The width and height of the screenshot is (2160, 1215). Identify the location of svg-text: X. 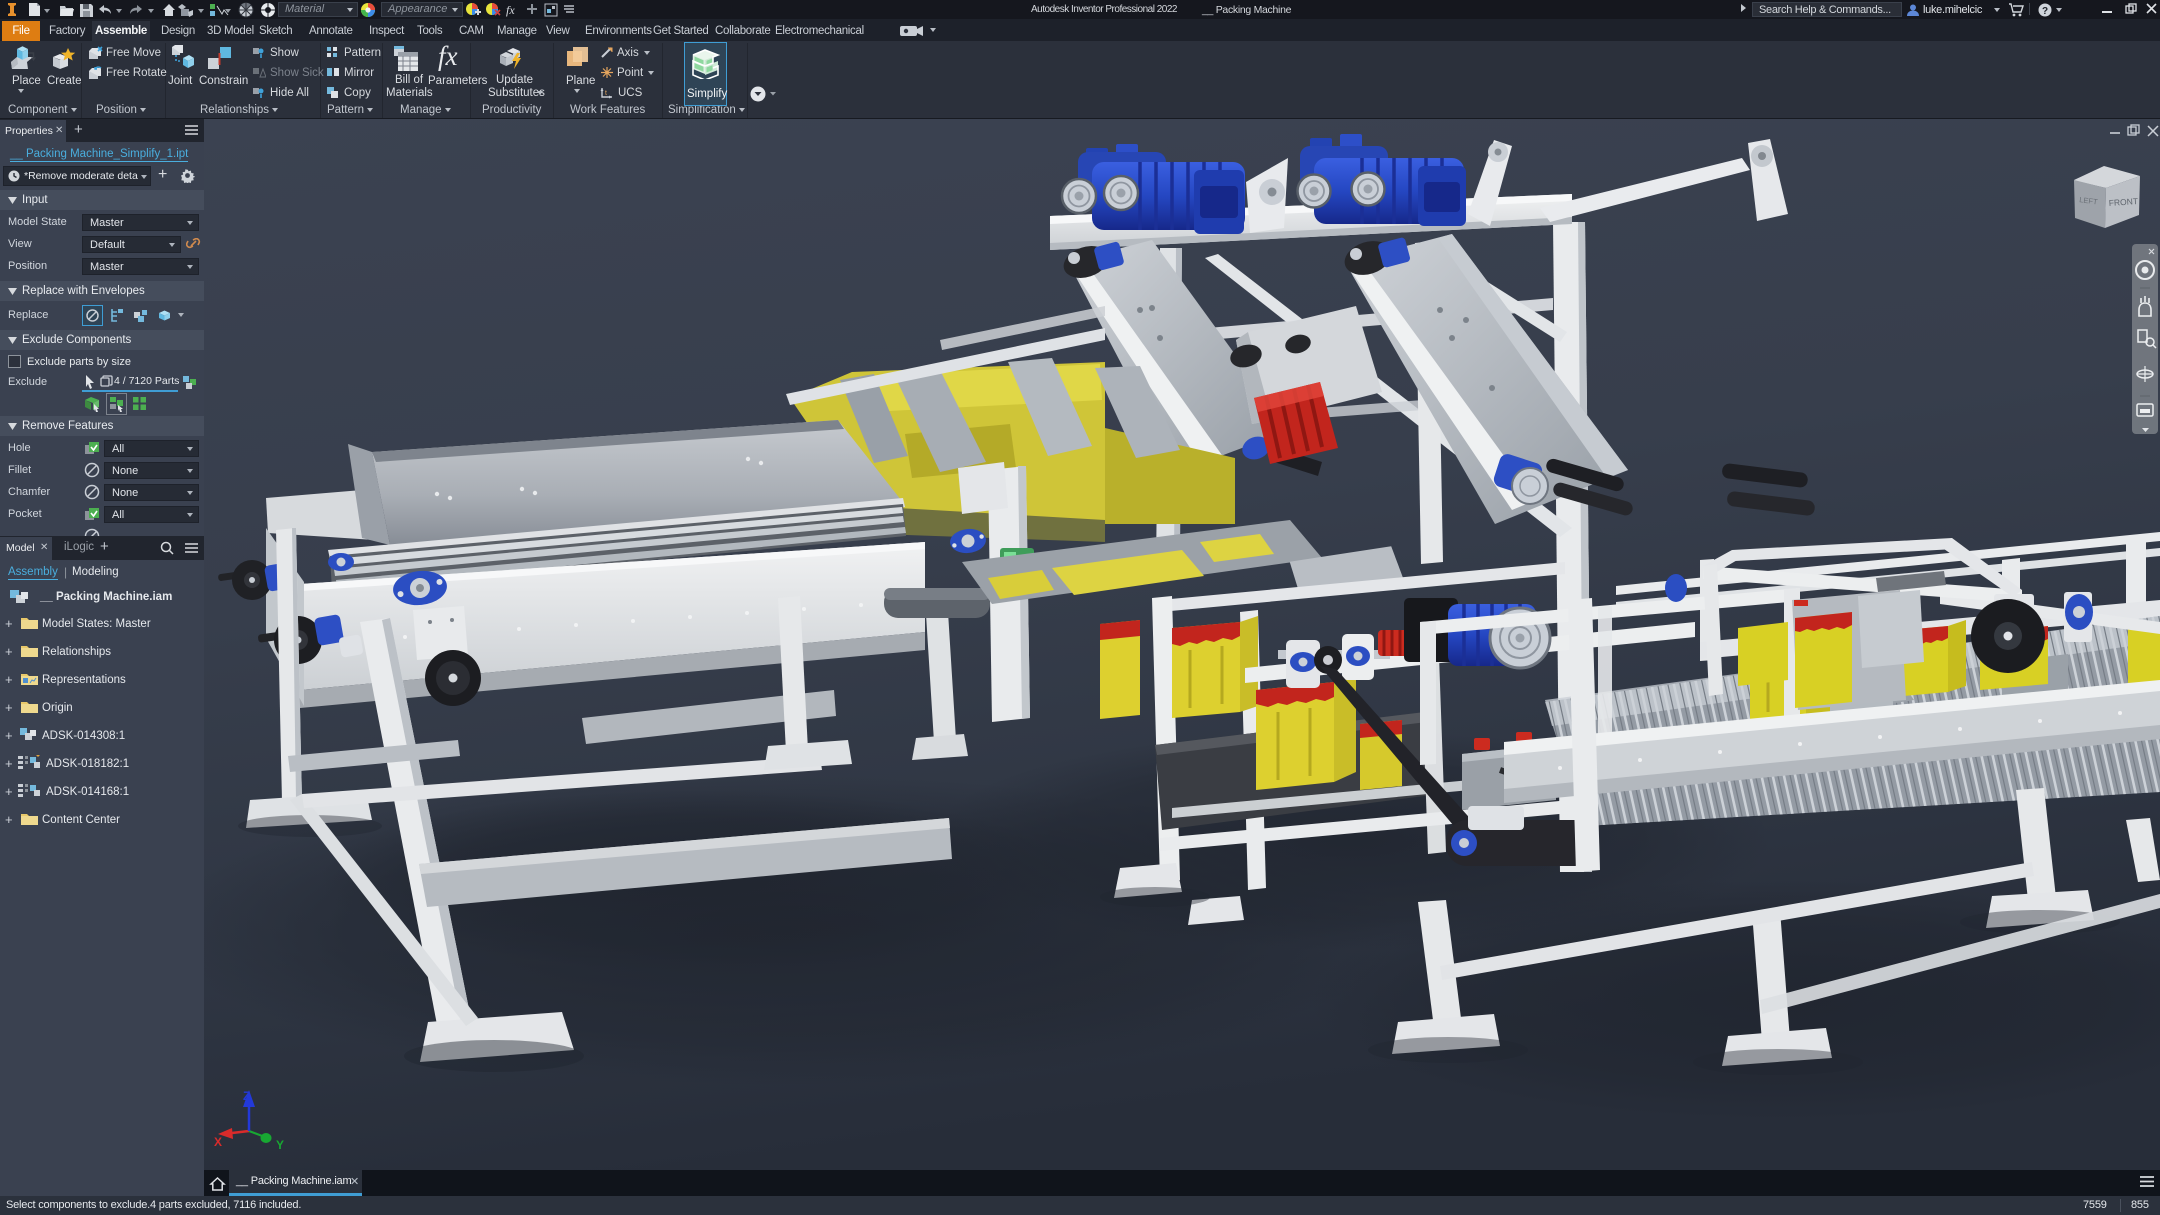
(218, 1142).